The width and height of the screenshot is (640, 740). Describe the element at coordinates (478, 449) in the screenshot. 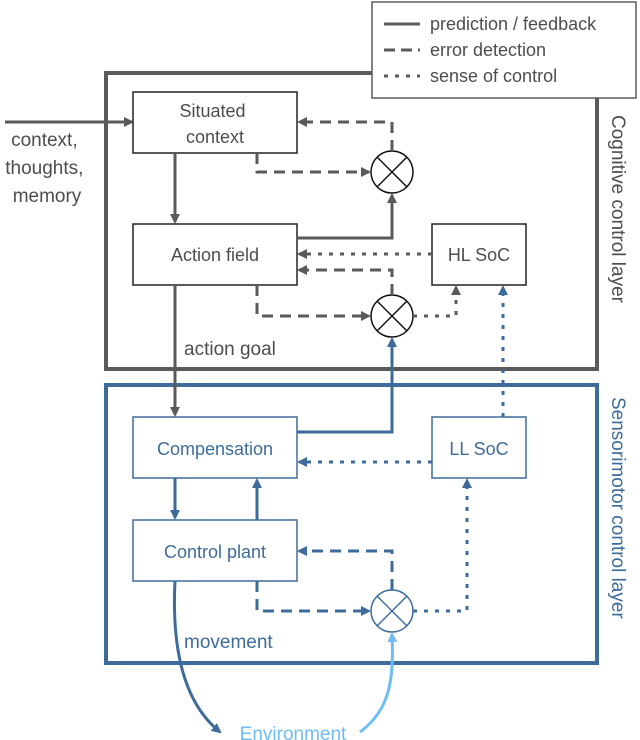

I see `ll-soc-label: LL SoC` at that location.